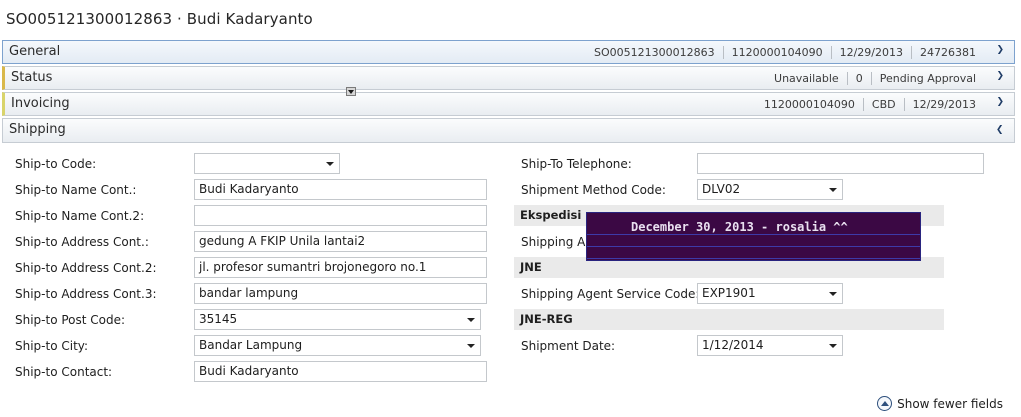 This screenshot has width=1021, height=417. I want to click on summary-order-date: 12/29/2013, so click(870, 52).